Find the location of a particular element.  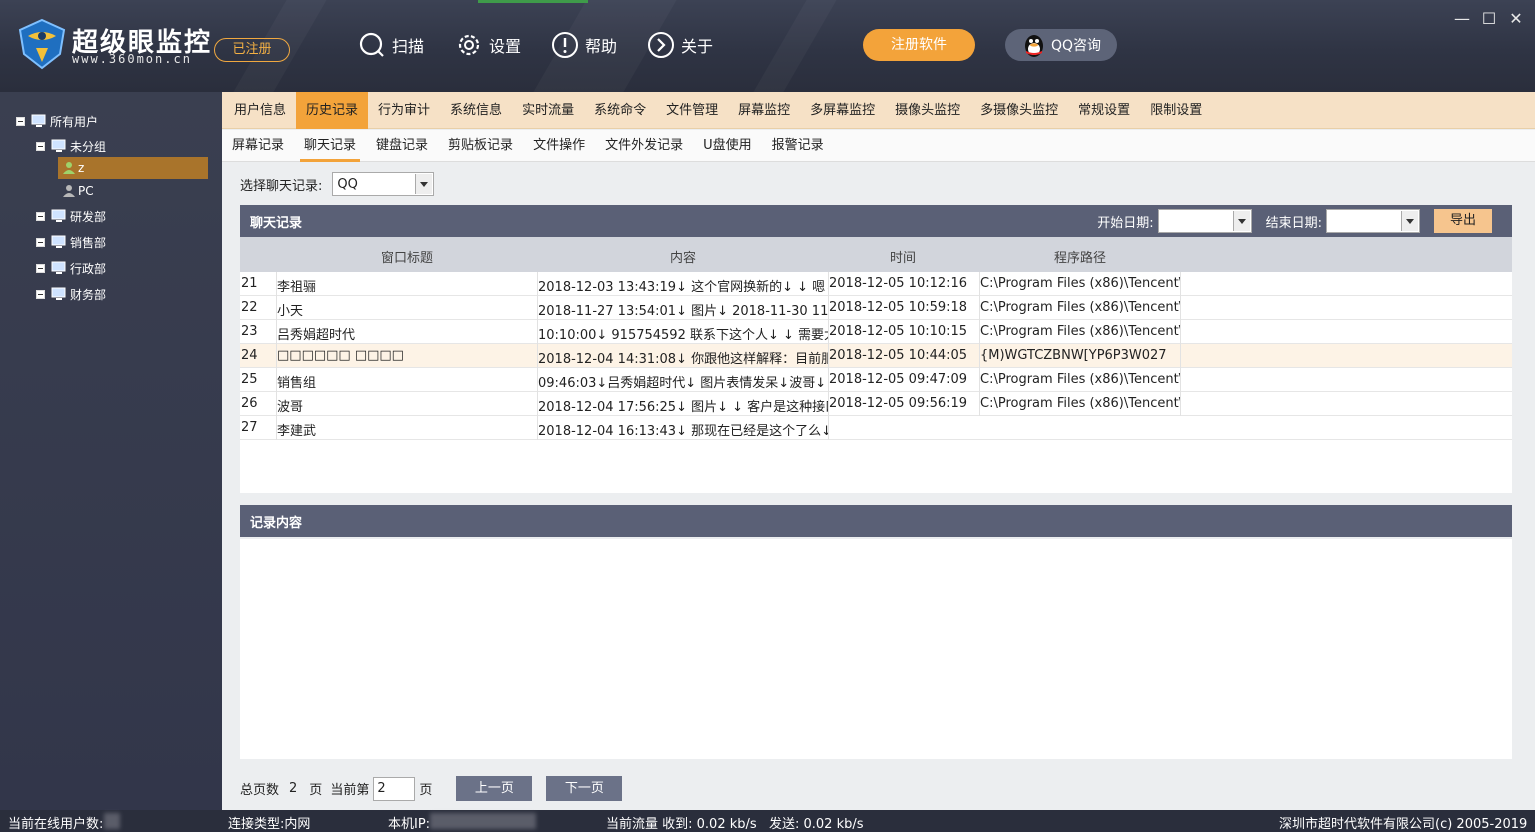

prev-page-button: 上一页 is located at coordinates (494, 788).